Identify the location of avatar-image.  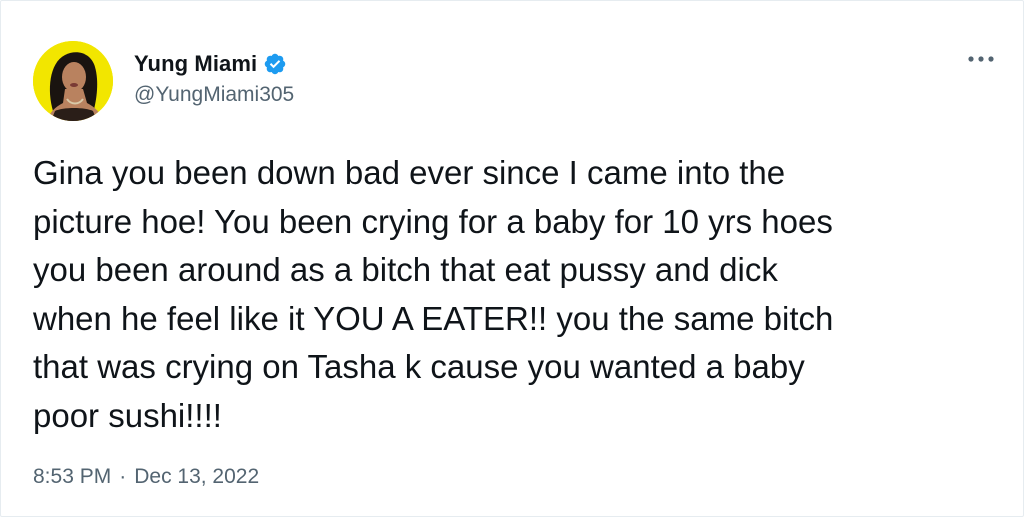
(73, 81).